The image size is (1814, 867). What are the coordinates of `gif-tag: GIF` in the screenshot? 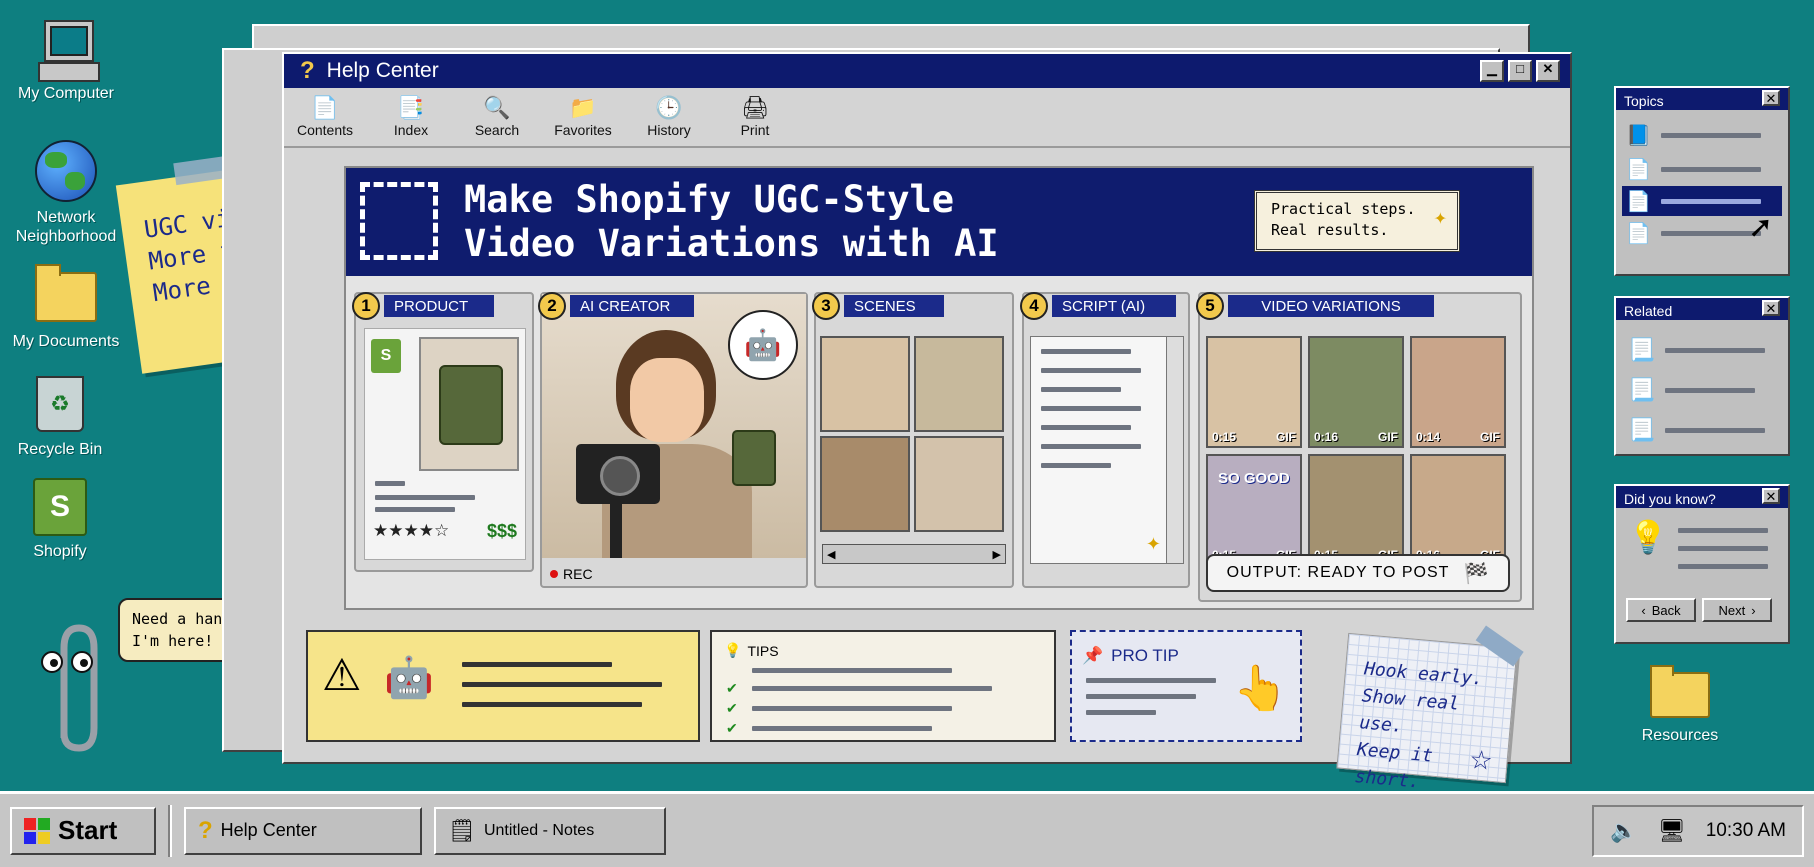 It's located at (1388, 437).